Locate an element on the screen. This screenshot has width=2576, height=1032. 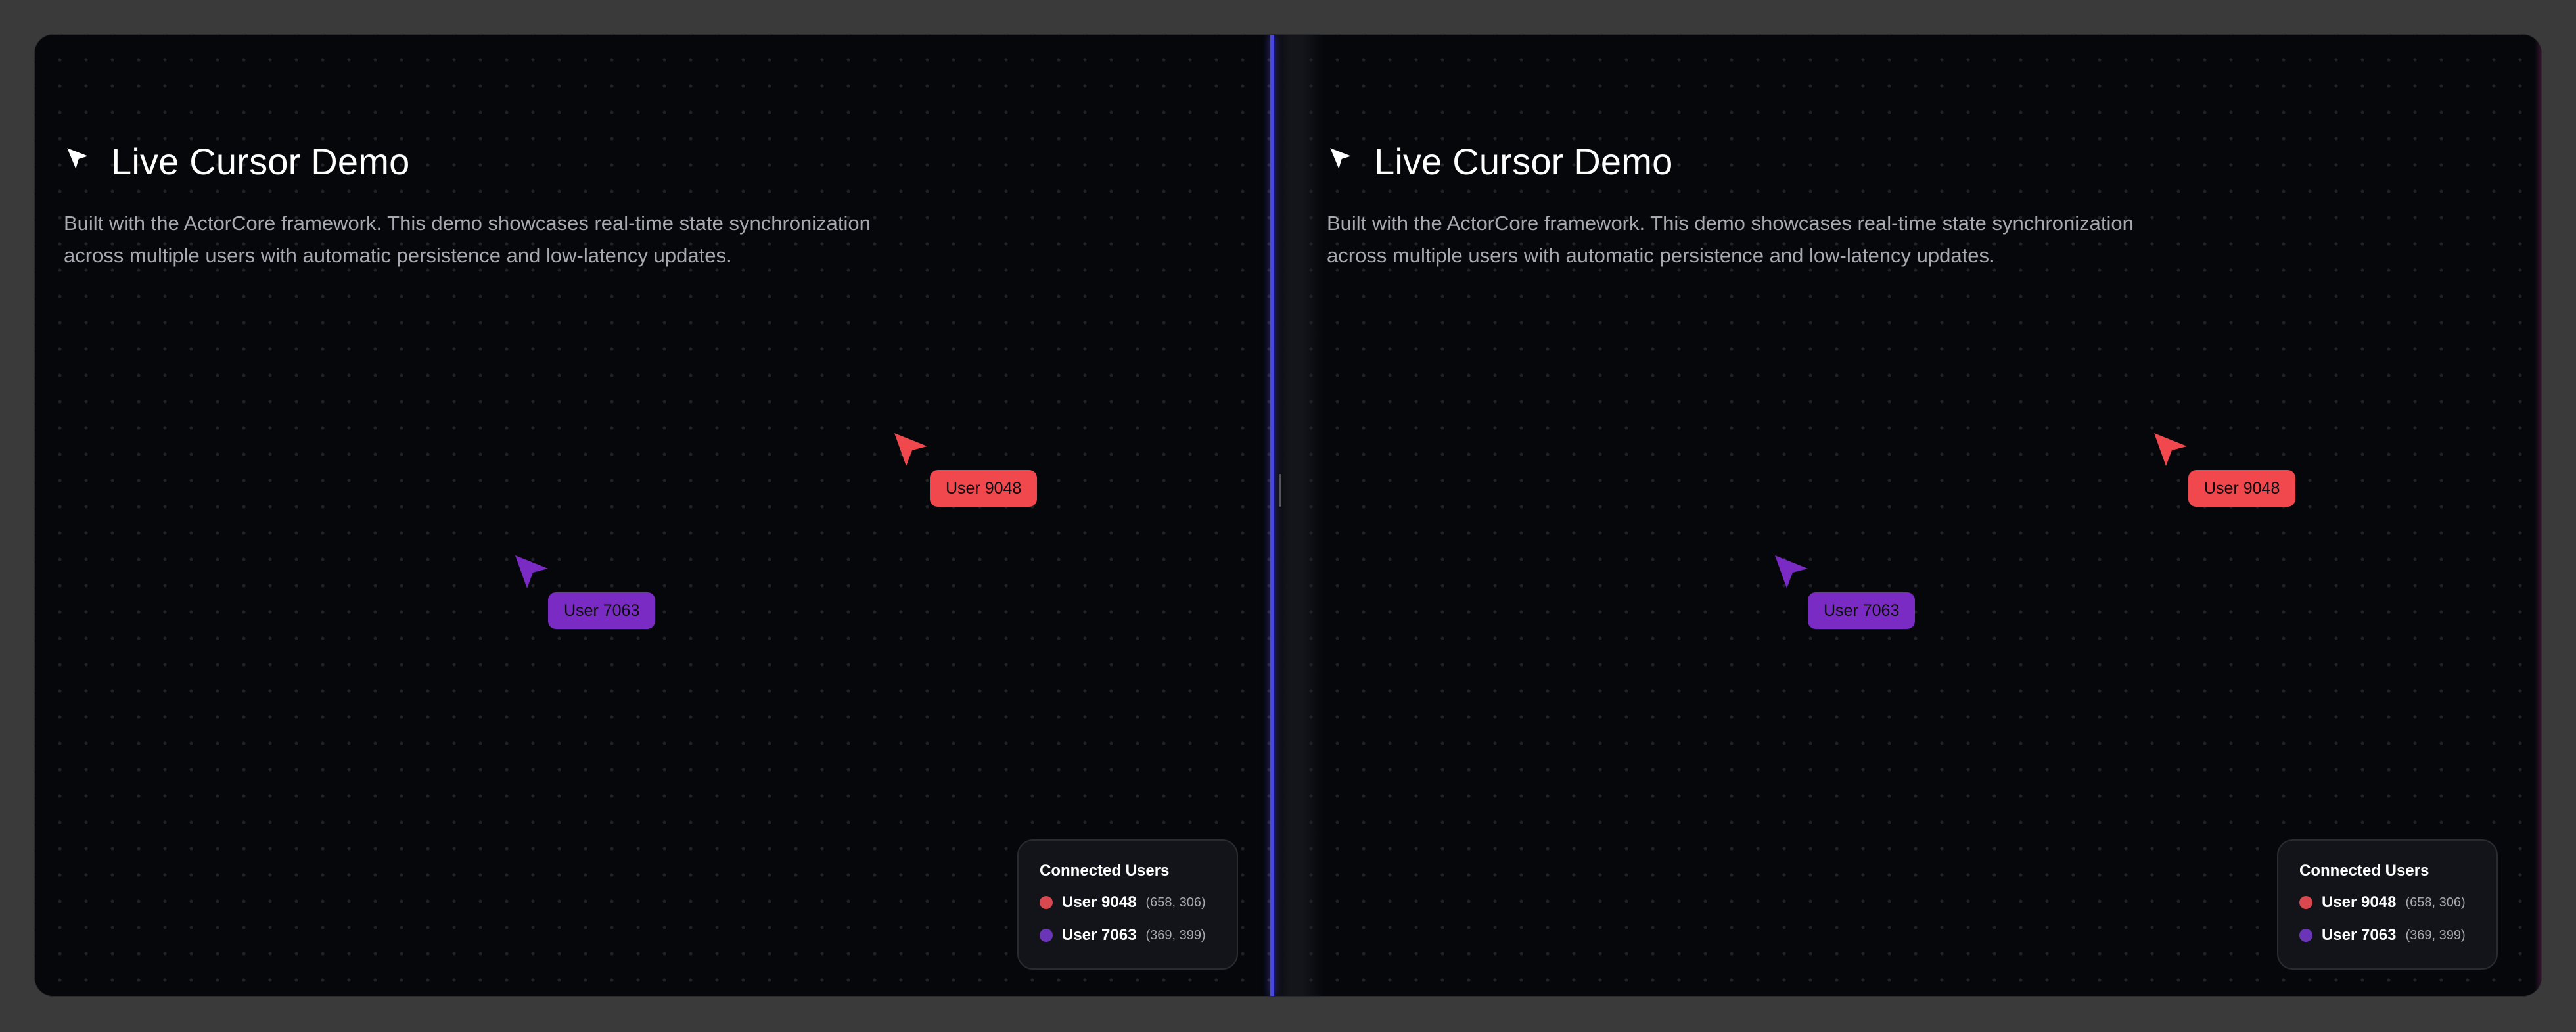
pane-divider is located at coordinates (1272, 515).